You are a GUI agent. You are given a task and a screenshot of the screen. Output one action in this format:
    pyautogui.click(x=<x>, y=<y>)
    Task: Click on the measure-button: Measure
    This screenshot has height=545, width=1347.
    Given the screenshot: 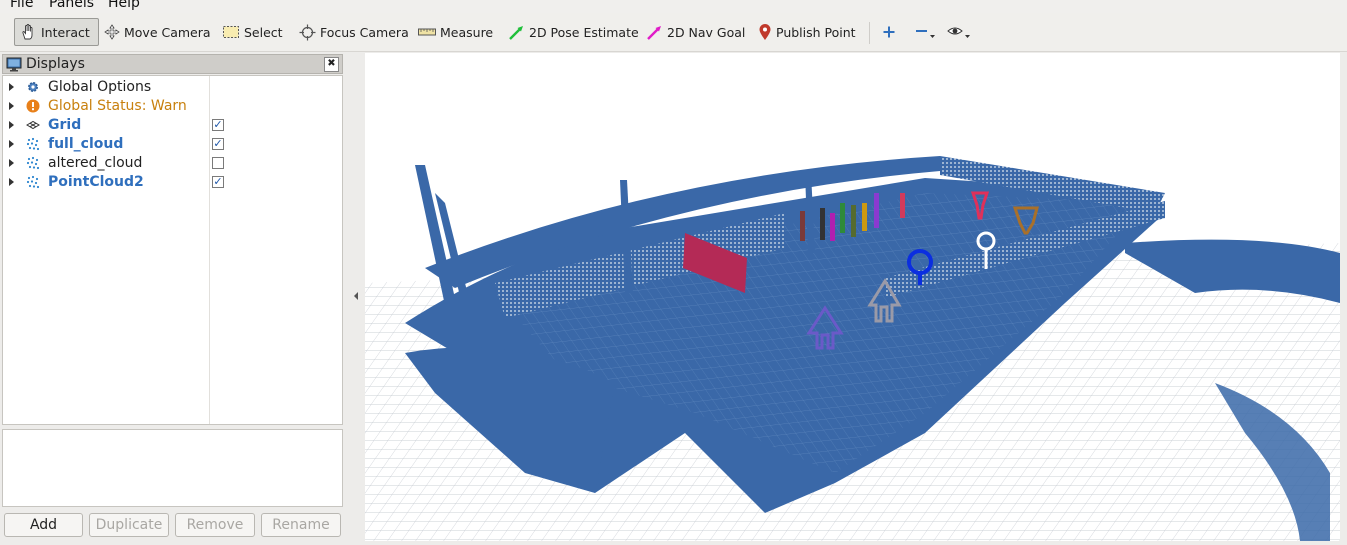 What is the action you would take?
    pyautogui.click(x=455, y=32)
    